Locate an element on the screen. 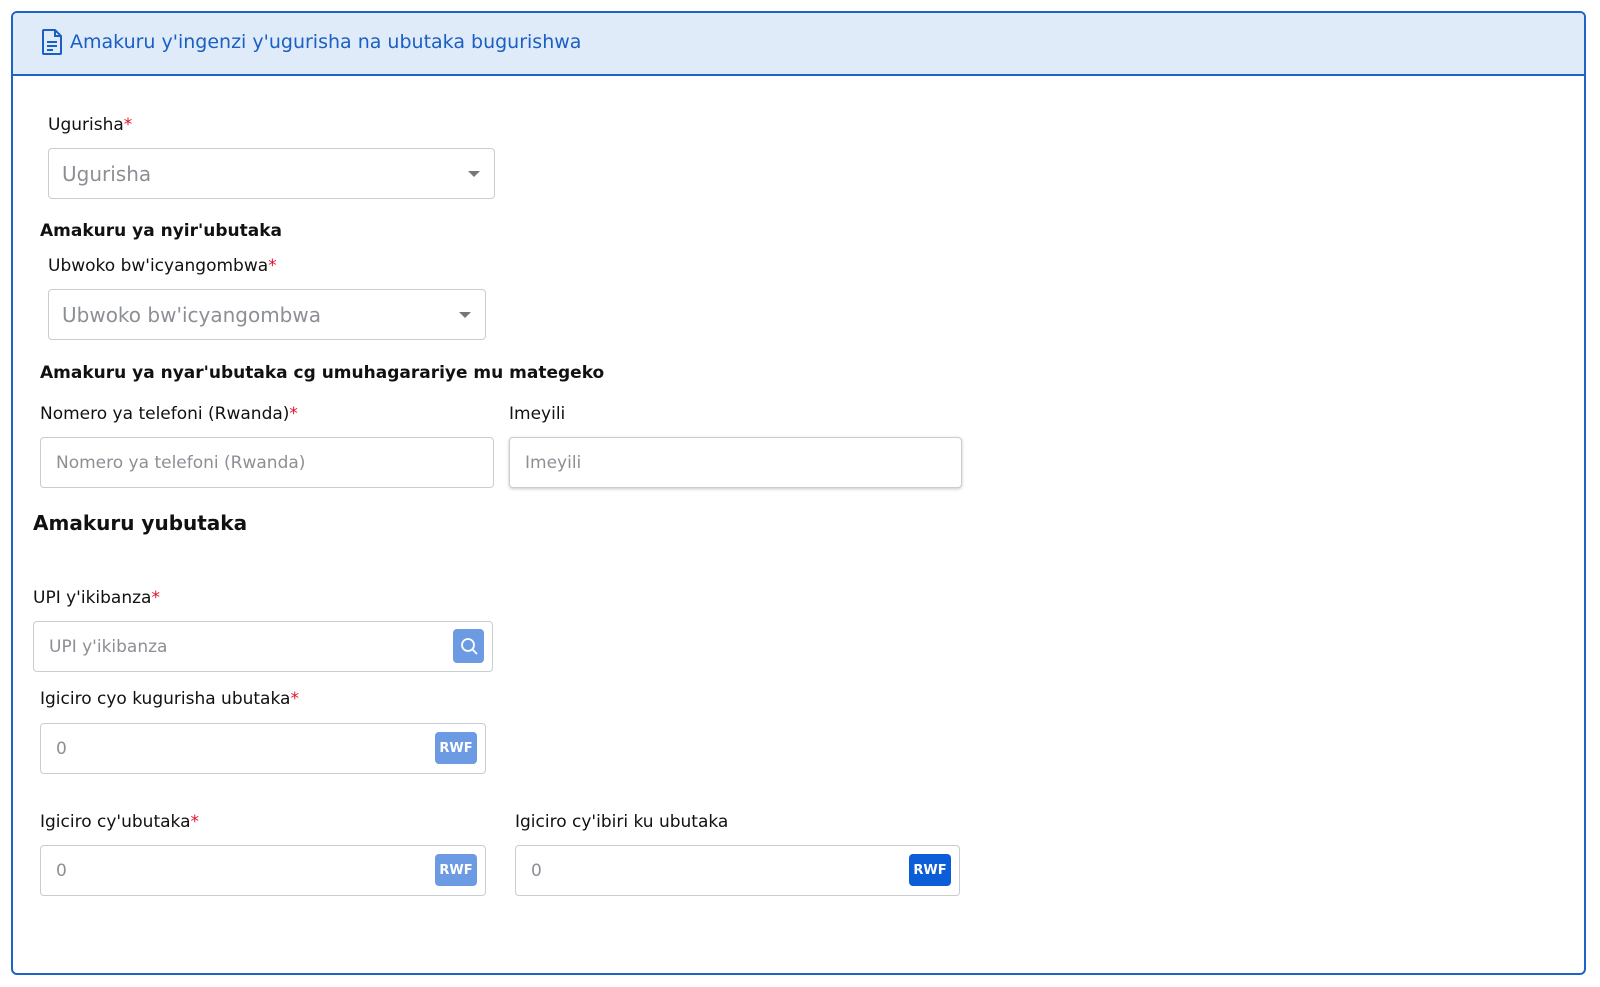 This screenshot has height=987, width=1600. owner-section-title: Amakuru ya nyir'ubutaka is located at coordinates (161, 231).